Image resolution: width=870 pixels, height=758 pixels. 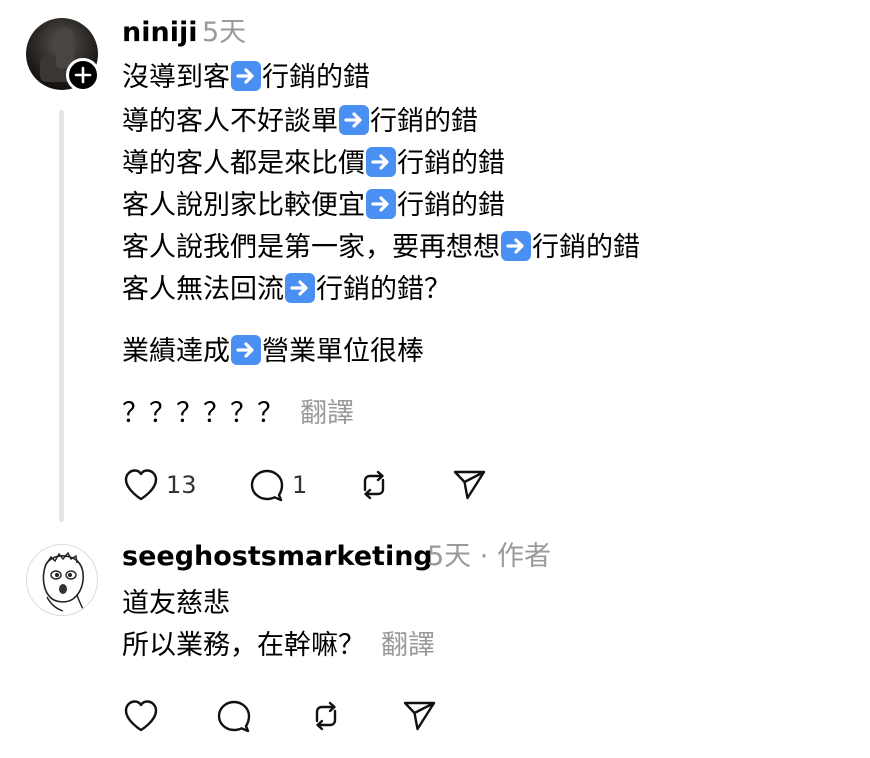 I want to click on line-text: 行銷的錯？, so click(x=383, y=289).